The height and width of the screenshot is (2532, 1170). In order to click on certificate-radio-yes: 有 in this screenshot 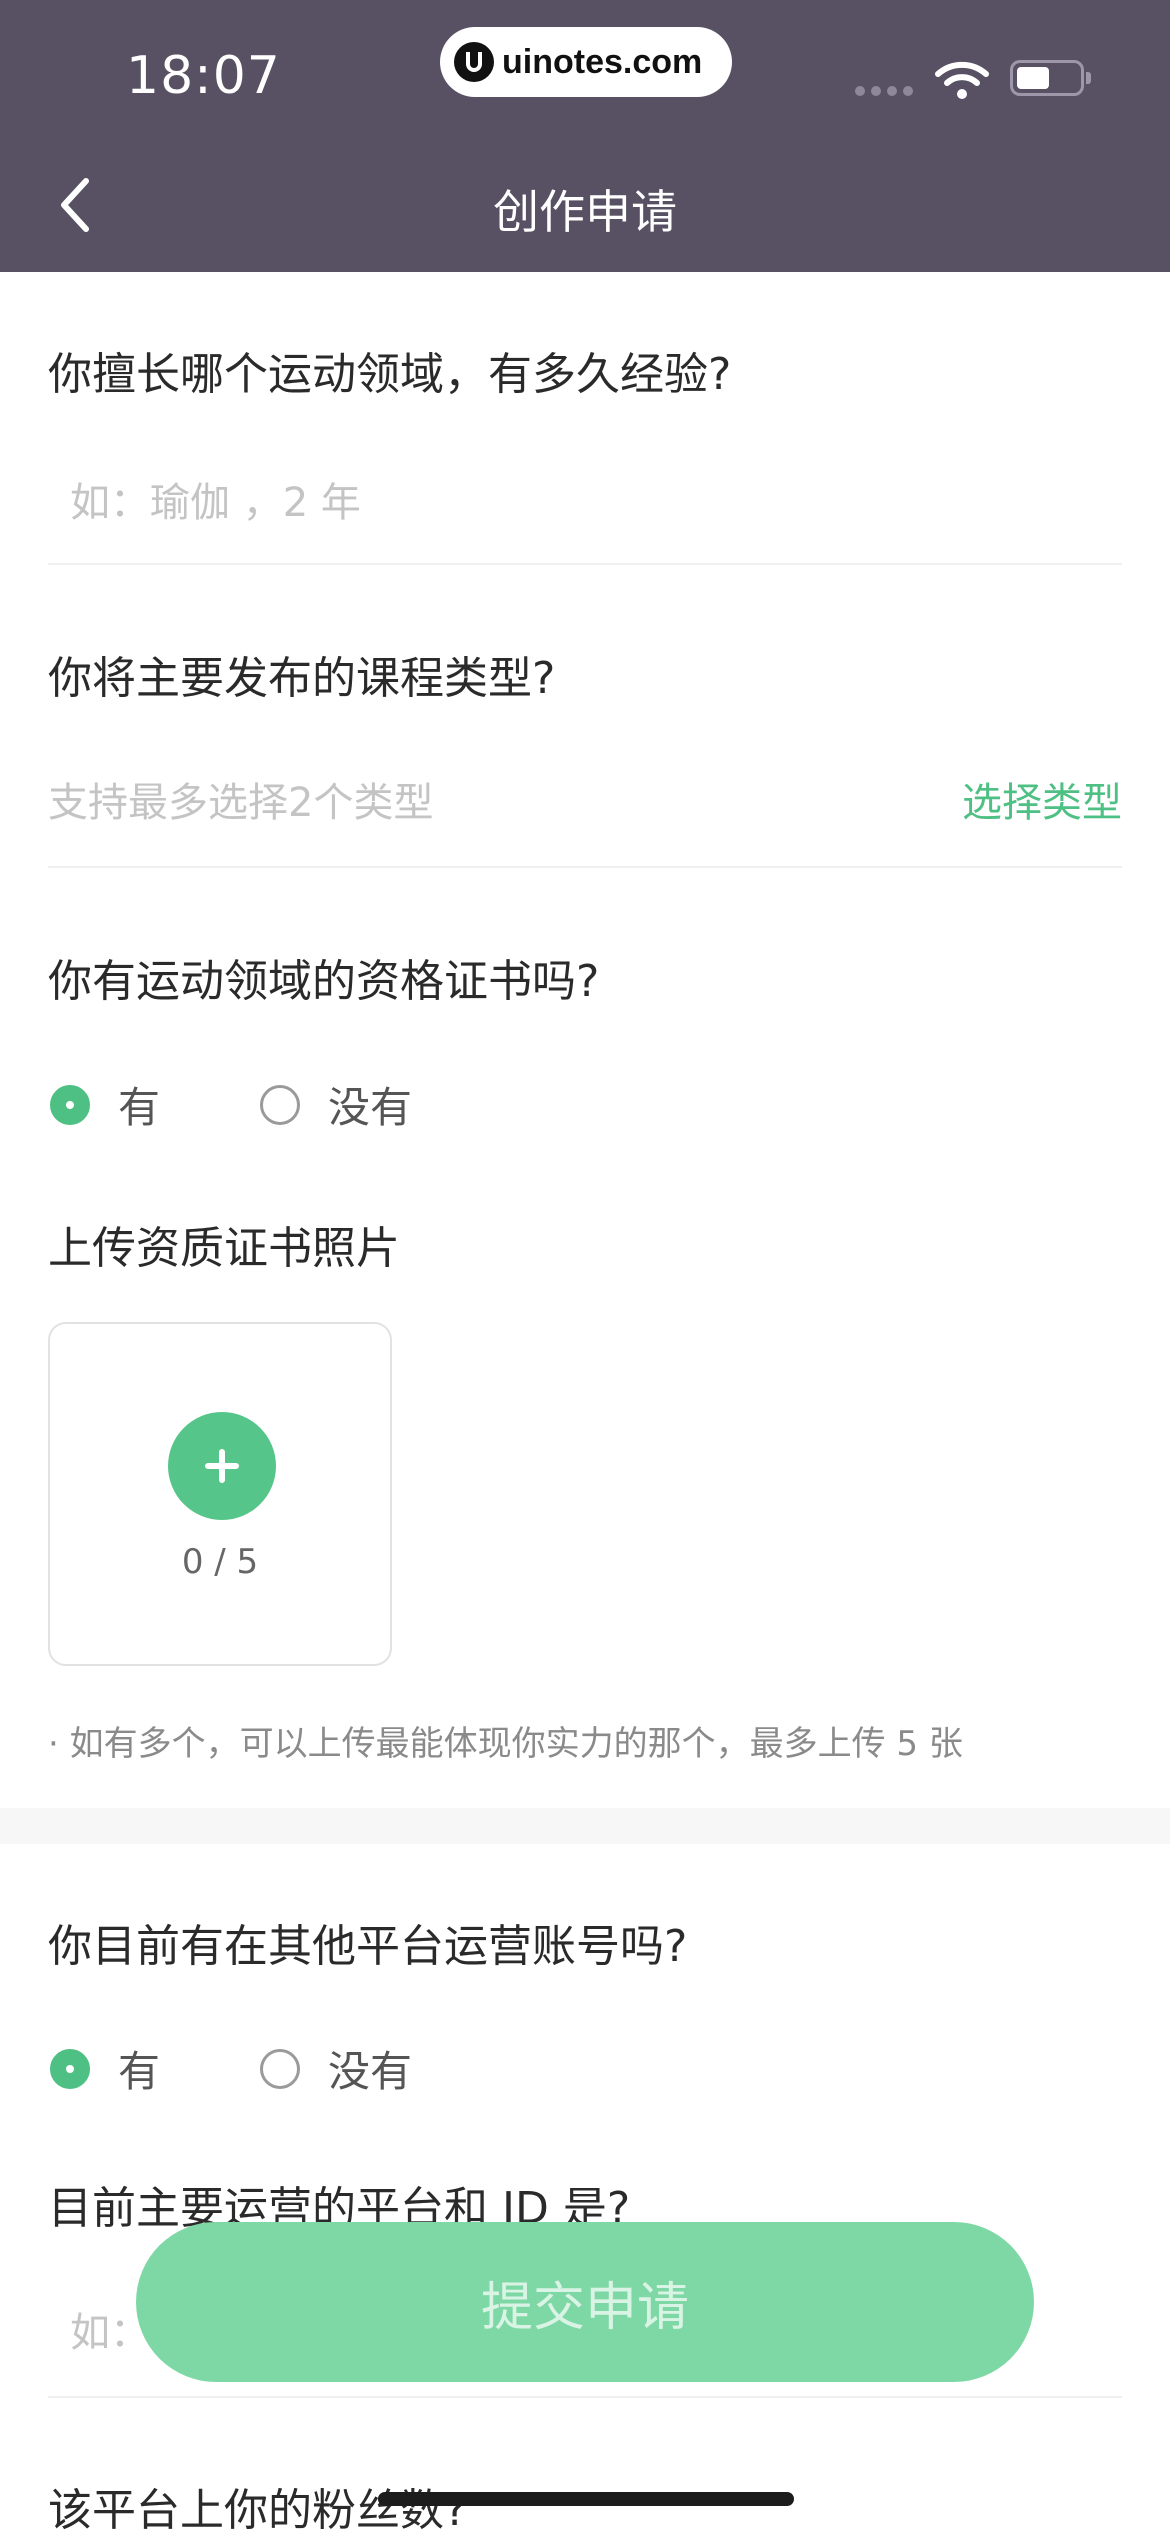, I will do `click(105, 1104)`.